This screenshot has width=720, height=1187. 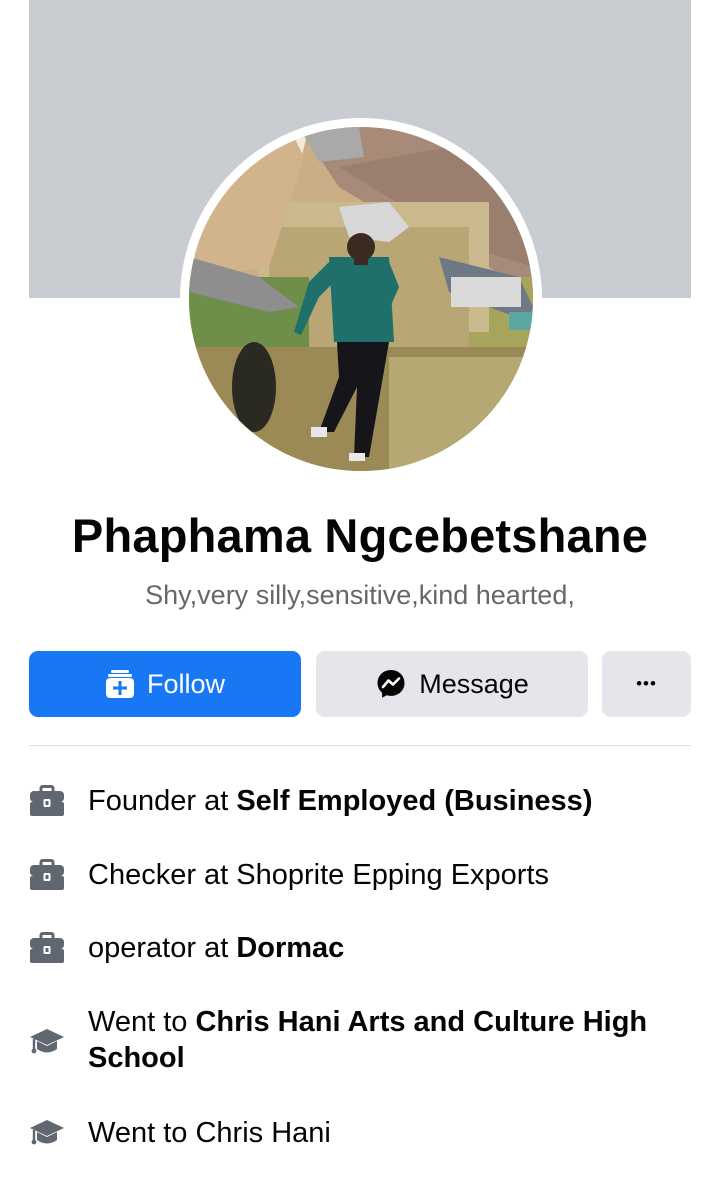 I want to click on profile-photo, so click(x=361, y=299).